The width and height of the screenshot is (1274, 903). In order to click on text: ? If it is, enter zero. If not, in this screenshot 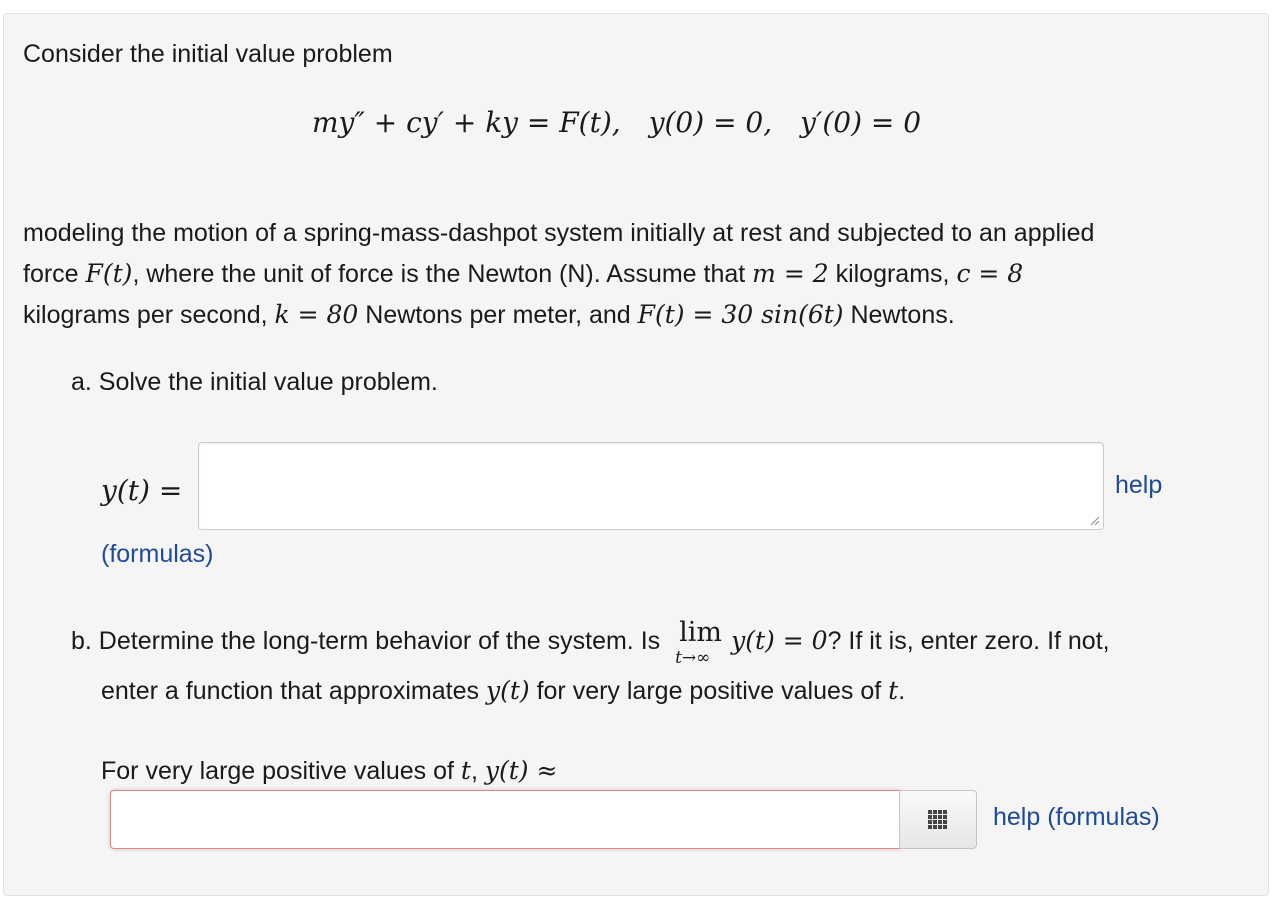, I will do `click(968, 641)`.